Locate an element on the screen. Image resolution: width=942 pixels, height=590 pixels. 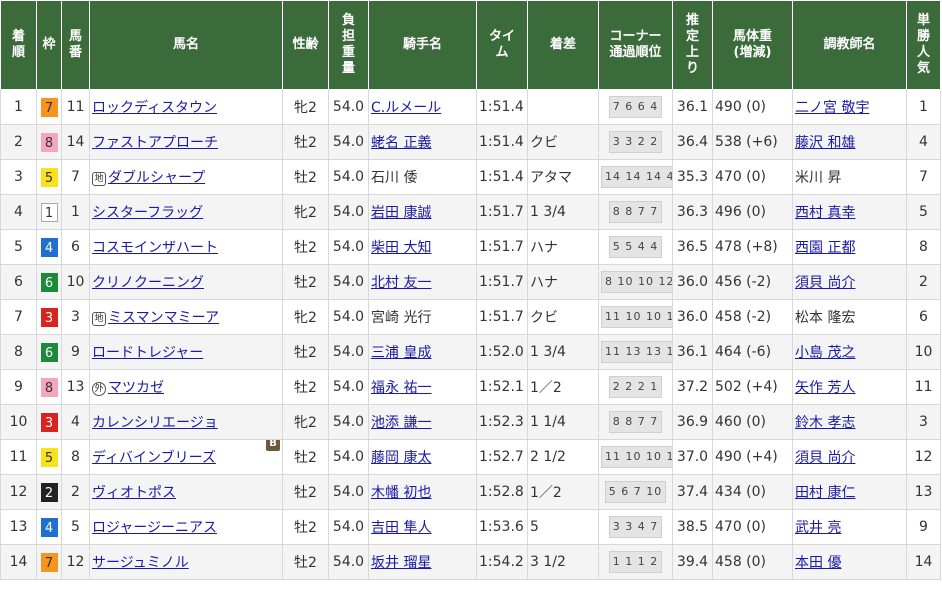
jockey-link: C.ルメール is located at coordinates (406, 108).